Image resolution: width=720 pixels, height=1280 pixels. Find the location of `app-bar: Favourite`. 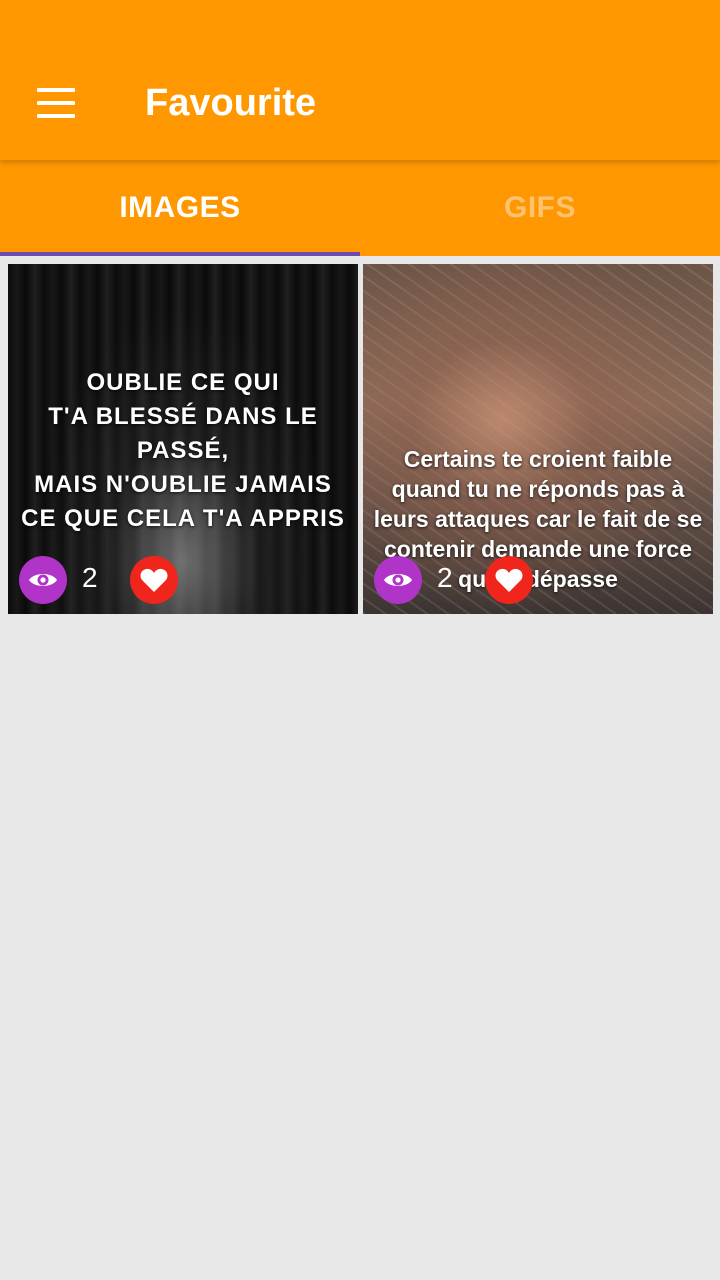

app-bar: Favourite is located at coordinates (360, 80).